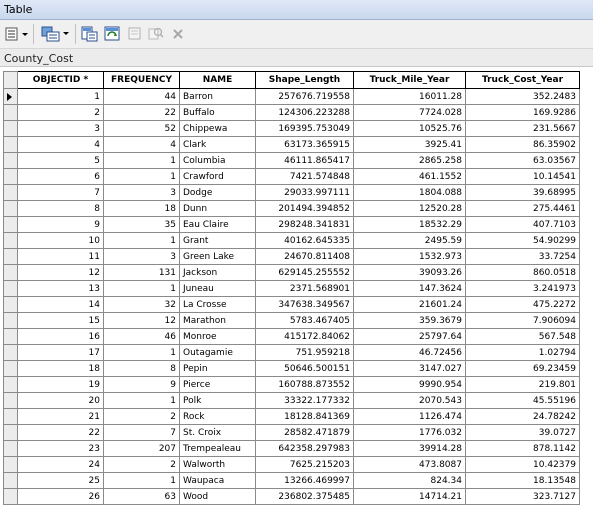 Image resolution: width=593 pixels, height=508 pixels. I want to click on shape-length-cell: 13266.469997, so click(304, 480).